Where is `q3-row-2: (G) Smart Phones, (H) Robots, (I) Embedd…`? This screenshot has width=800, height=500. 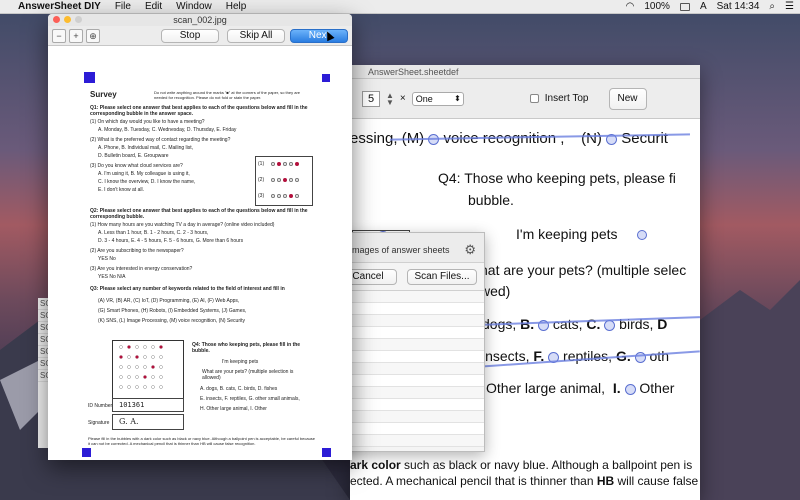 q3-row-2: (G) Smart Phones, (H) Robots, (I) Embedd… is located at coordinates (172, 311).